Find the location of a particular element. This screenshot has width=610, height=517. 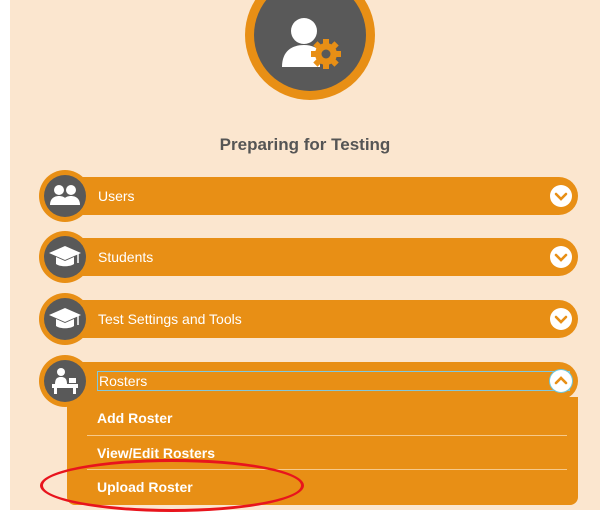

users-icon-ring is located at coordinates (65, 196).